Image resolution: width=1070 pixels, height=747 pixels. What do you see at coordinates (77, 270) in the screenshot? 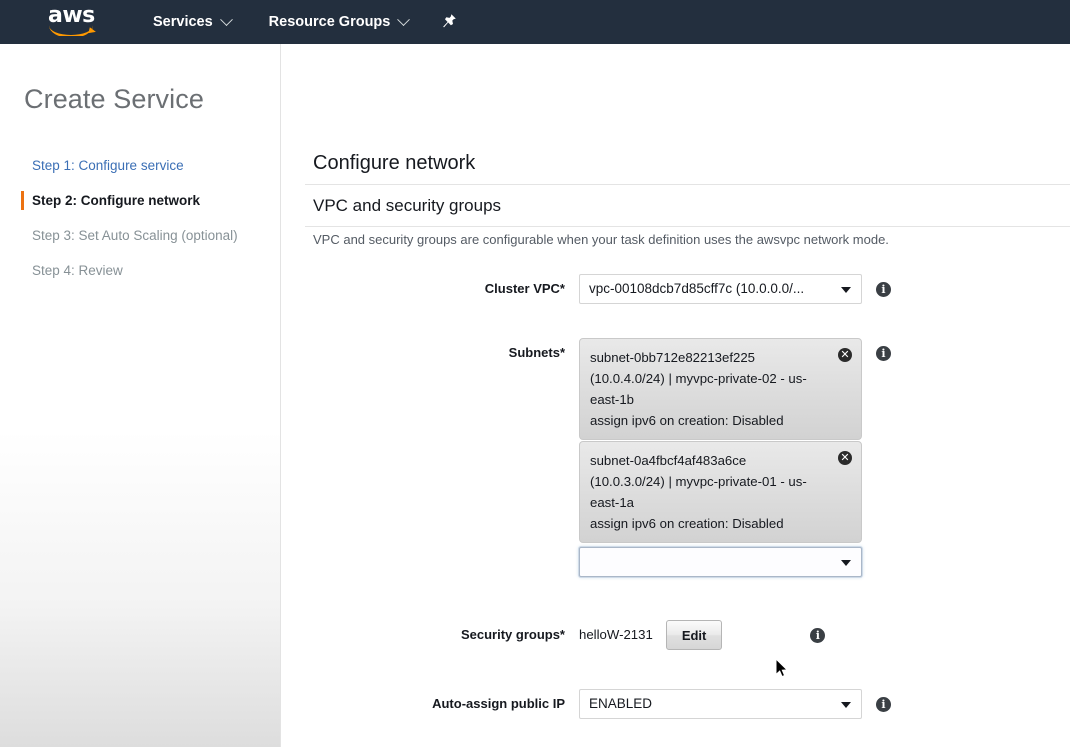
I see `sidebar-item-label: Step 4: Review` at bounding box center [77, 270].